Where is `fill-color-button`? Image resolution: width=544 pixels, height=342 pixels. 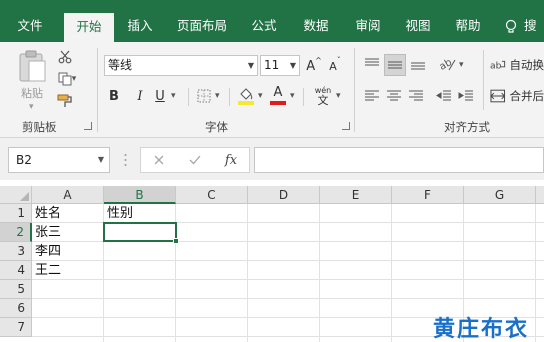
fill-color-button is located at coordinates (246, 96).